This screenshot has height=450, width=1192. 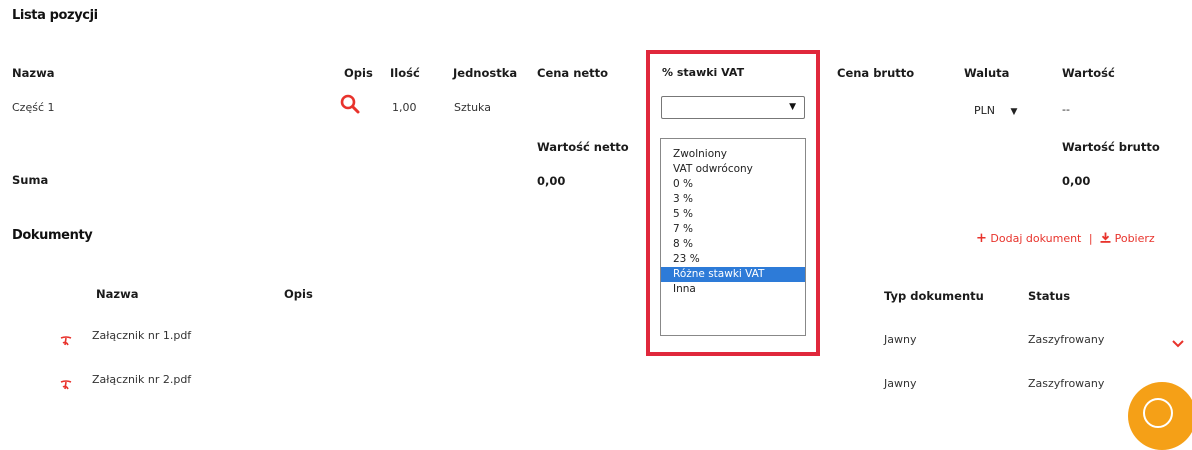 I want to click on add-document-link: + Dodaj dokument, so click(x=1030, y=238).